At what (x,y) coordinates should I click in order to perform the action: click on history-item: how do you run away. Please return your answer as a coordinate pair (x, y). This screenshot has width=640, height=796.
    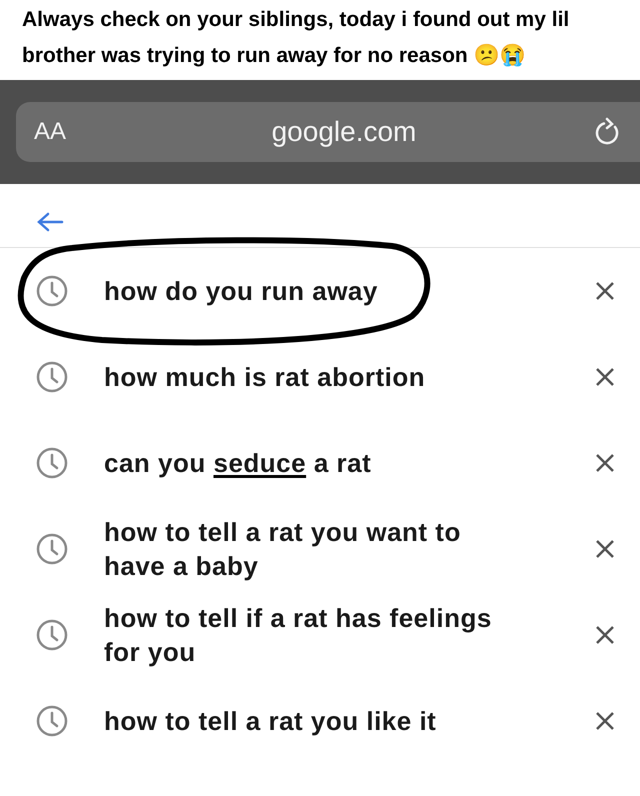
    Looking at the image, I should click on (314, 291).